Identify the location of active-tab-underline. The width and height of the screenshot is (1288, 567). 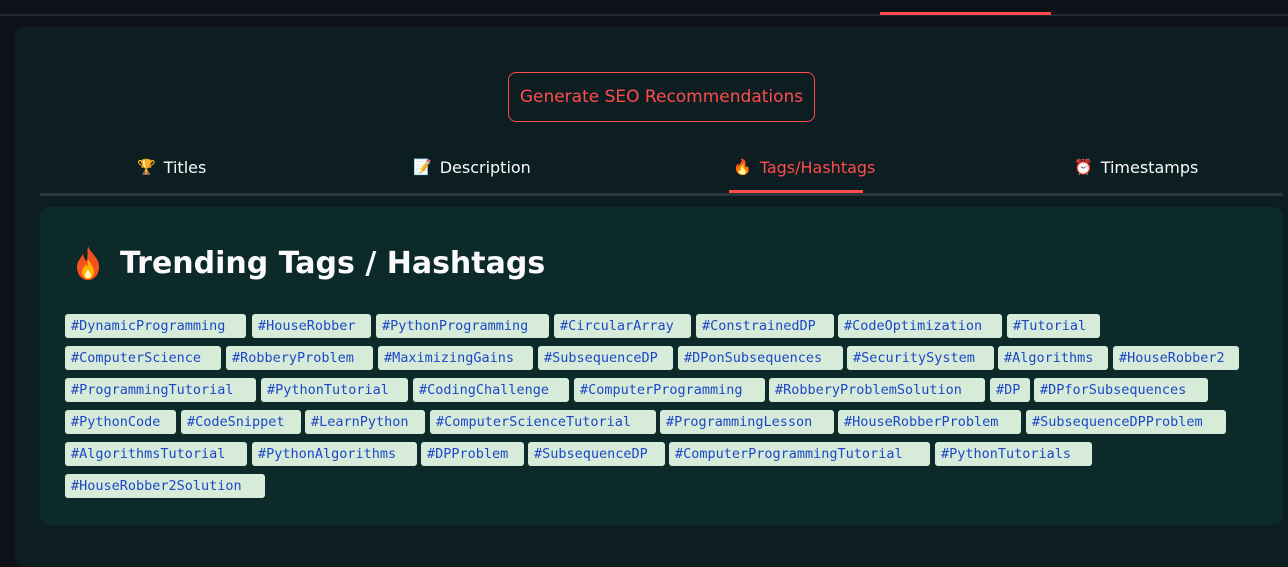
(796, 191).